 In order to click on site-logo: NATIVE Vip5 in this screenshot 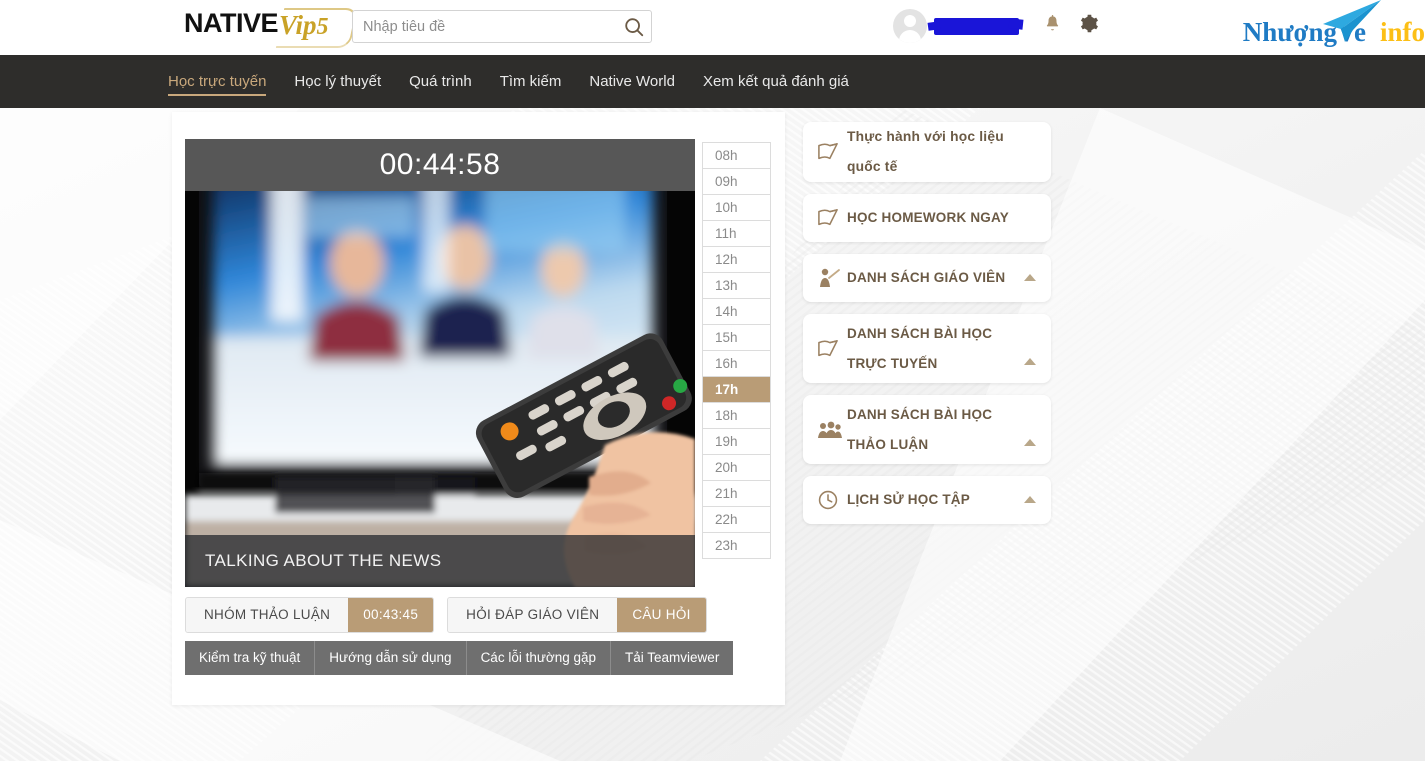, I will do `click(271, 28)`.